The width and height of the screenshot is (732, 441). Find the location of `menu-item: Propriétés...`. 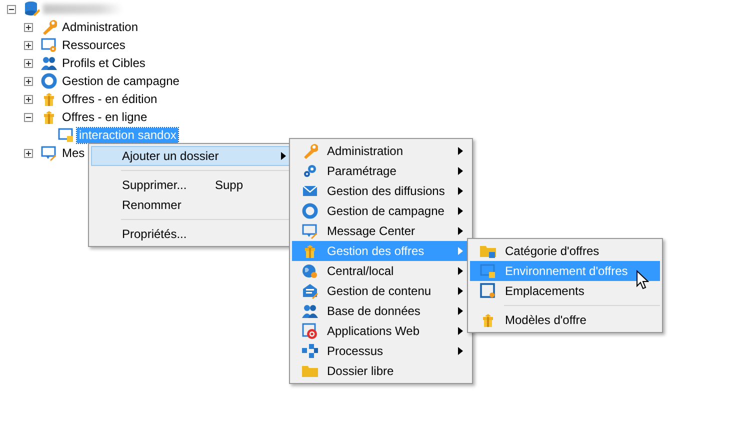

menu-item: Propriétés... is located at coordinates (192, 234).